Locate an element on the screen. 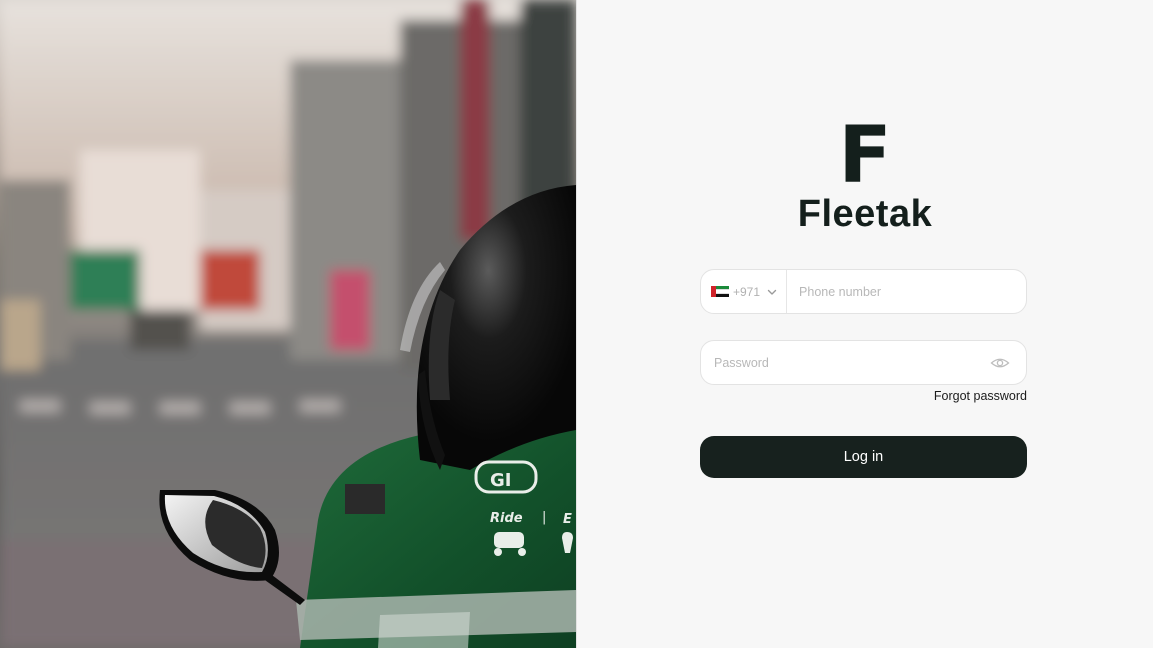  uae-flag-icon is located at coordinates (720, 291).